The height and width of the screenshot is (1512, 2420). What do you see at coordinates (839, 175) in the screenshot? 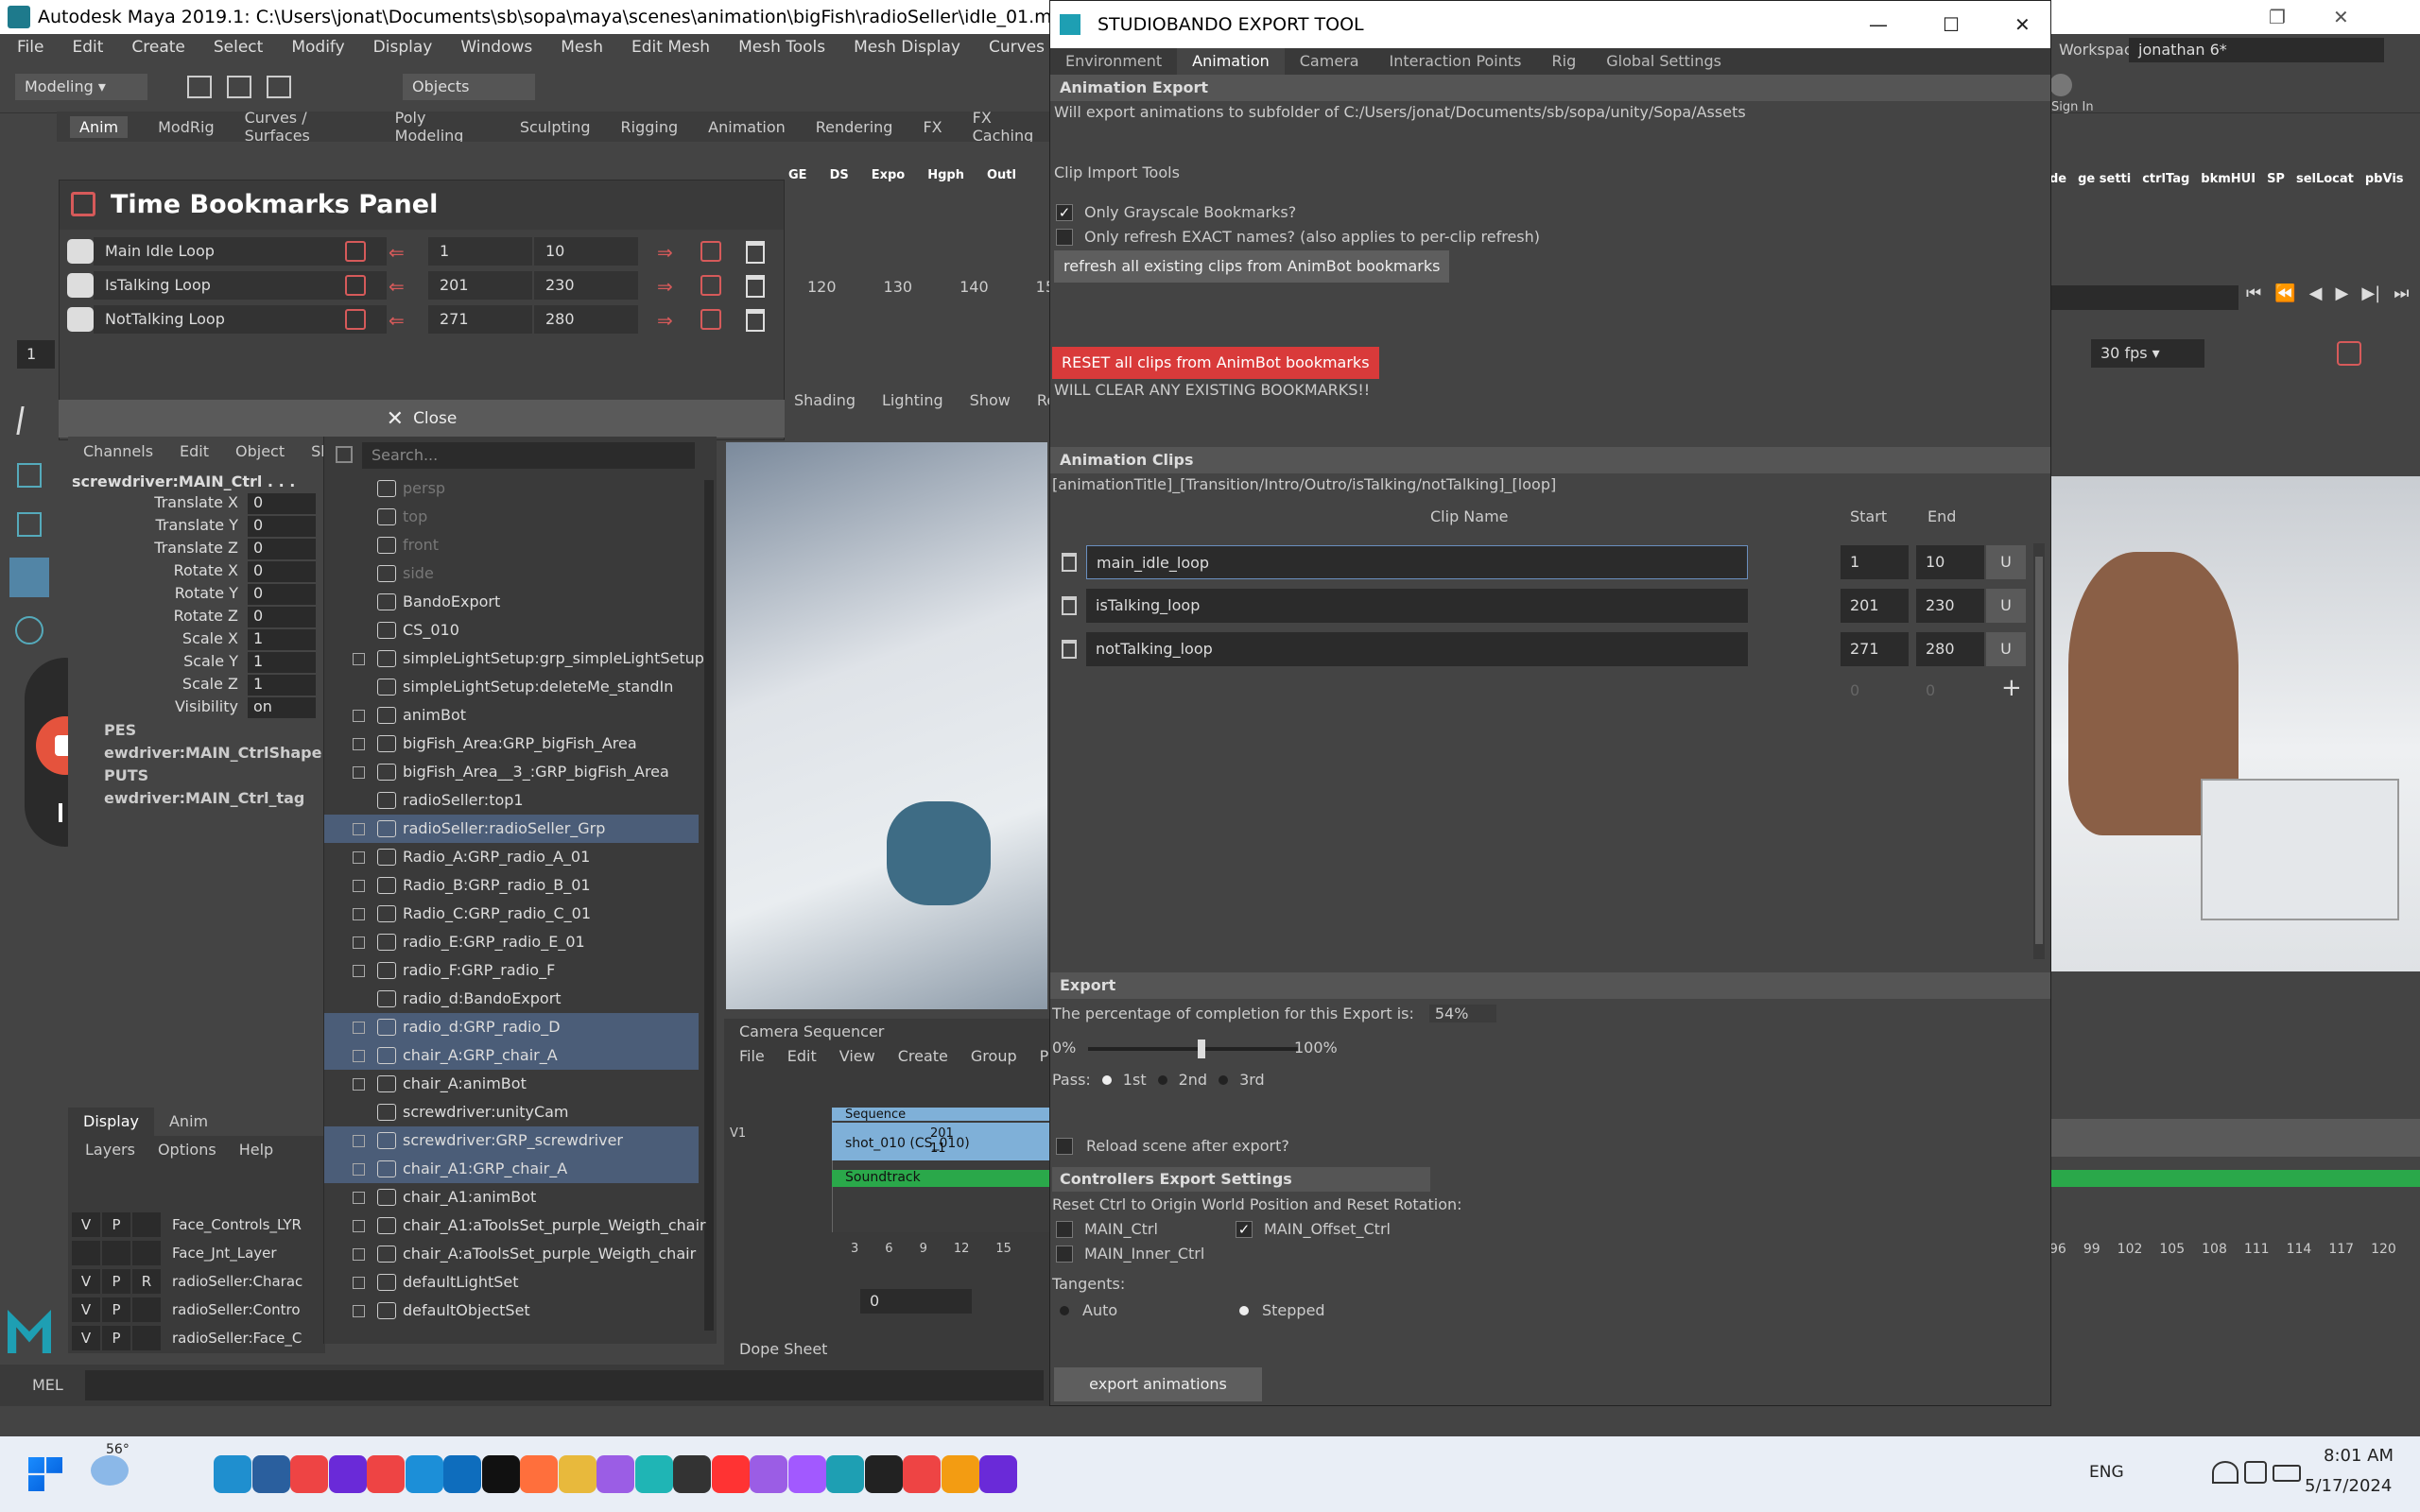
I see `shelf-button-label: DS` at bounding box center [839, 175].